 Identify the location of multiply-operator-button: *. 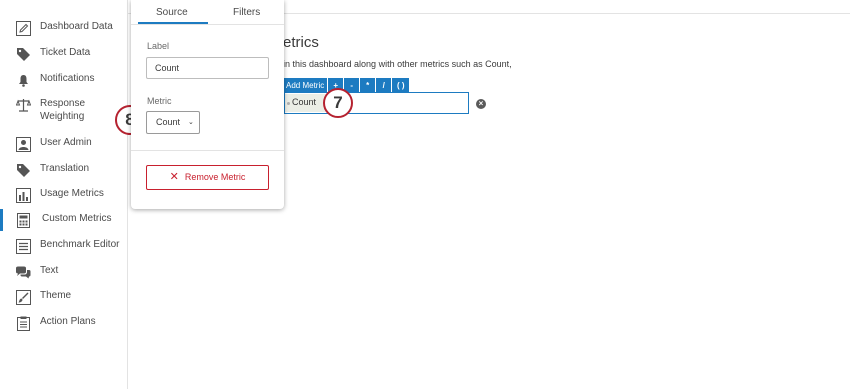
(368, 85).